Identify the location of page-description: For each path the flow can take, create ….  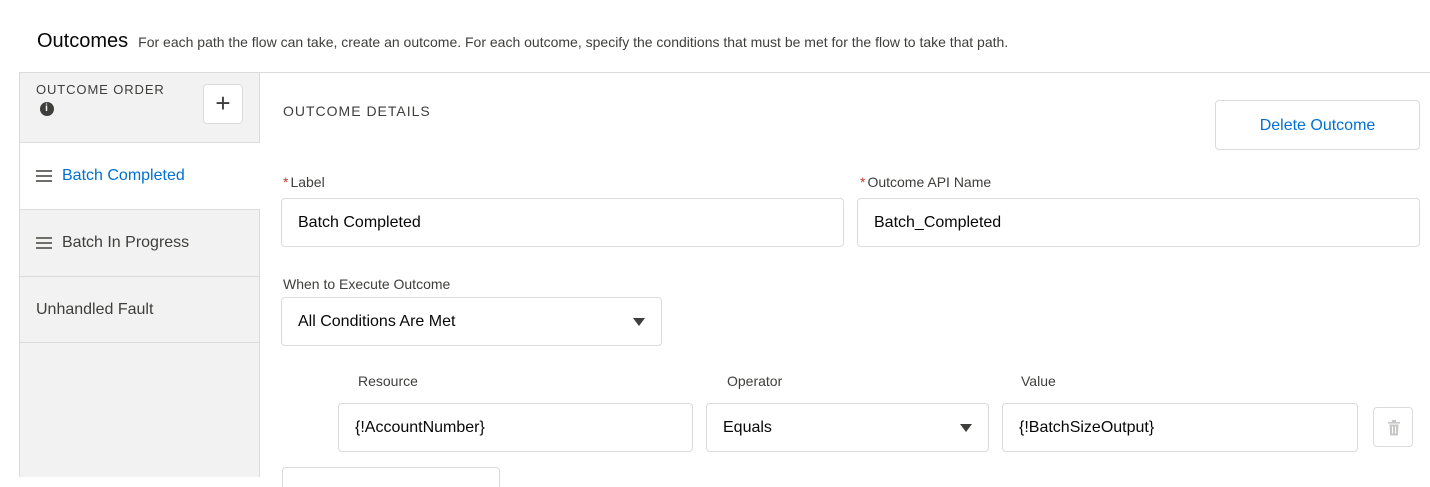
(573, 42).